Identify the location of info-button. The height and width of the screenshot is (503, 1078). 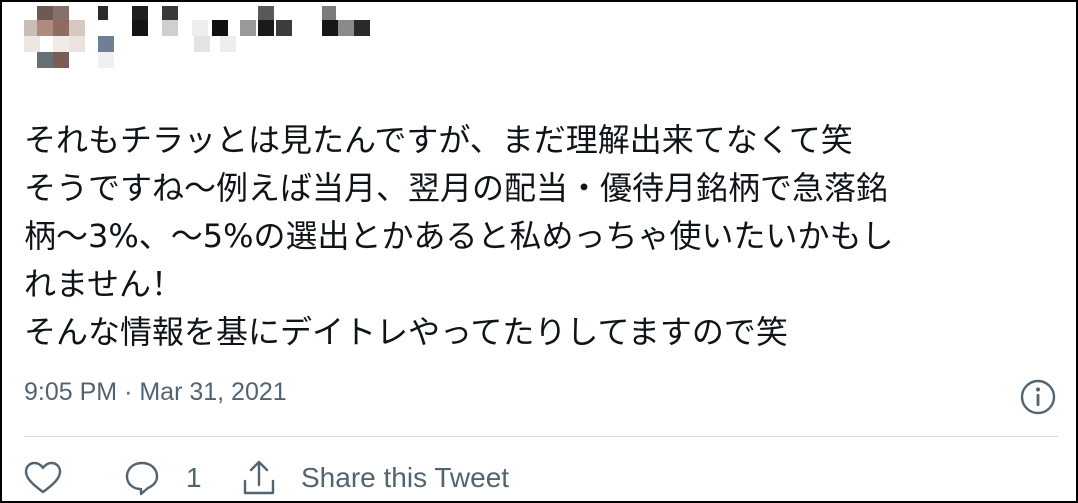
(1038, 397).